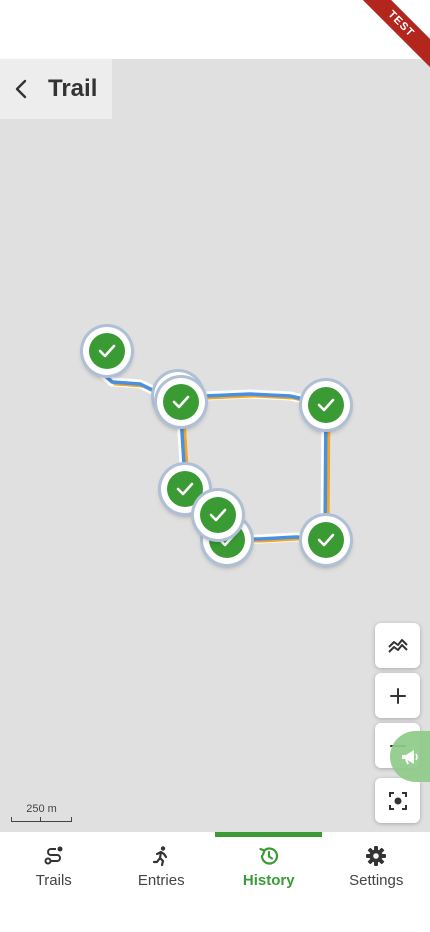  I want to click on trail-route, so click(213, 455).